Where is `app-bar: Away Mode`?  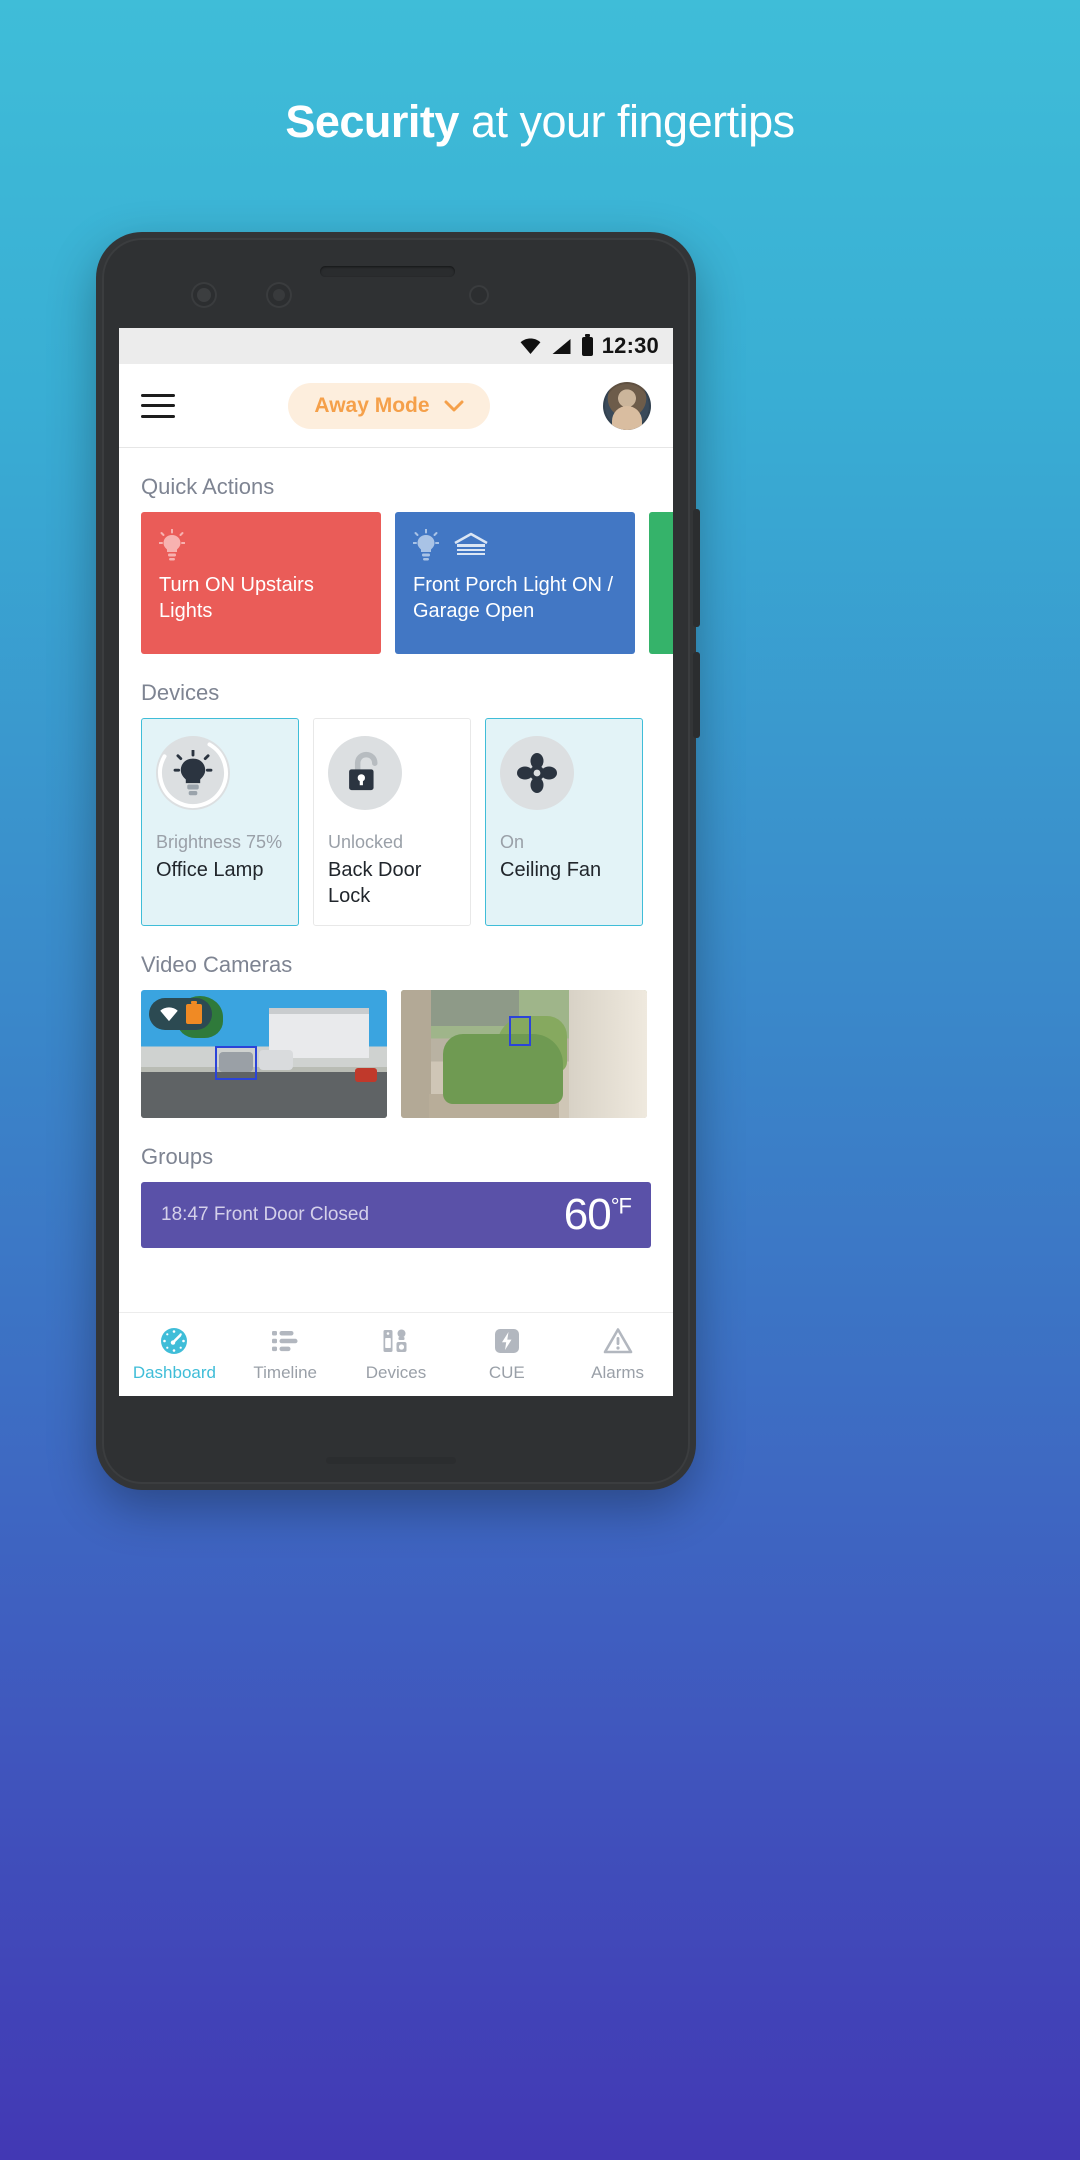 app-bar: Away Mode is located at coordinates (396, 406).